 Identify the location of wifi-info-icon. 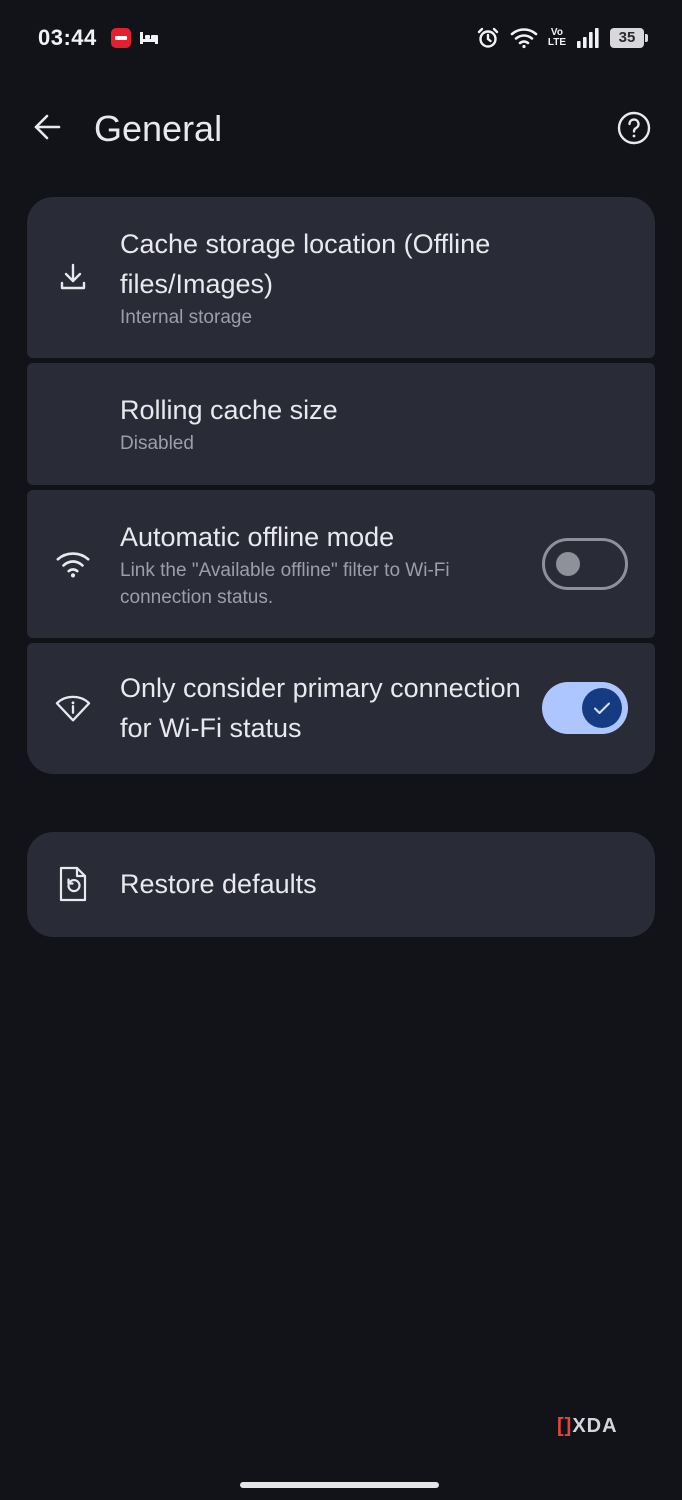
(73, 708).